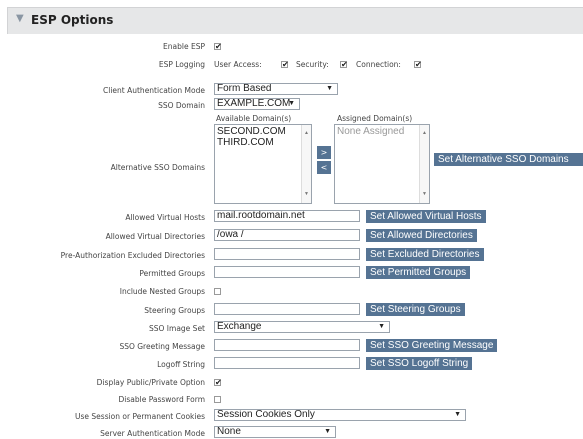  I want to click on security-label: Security:, so click(312, 64).